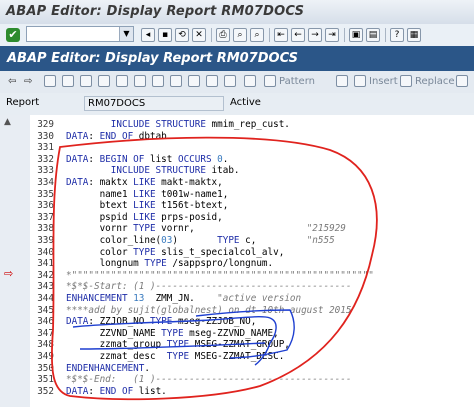 The width and height of the screenshot is (474, 407). What do you see at coordinates (213, 82) in the screenshot?
I see `enhance-icon` at bounding box center [213, 82].